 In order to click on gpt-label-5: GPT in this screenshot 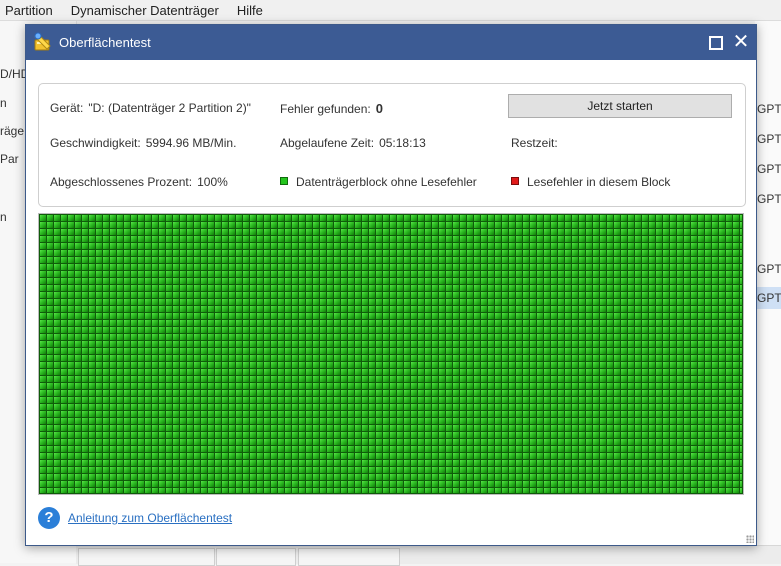, I will do `click(769, 269)`.